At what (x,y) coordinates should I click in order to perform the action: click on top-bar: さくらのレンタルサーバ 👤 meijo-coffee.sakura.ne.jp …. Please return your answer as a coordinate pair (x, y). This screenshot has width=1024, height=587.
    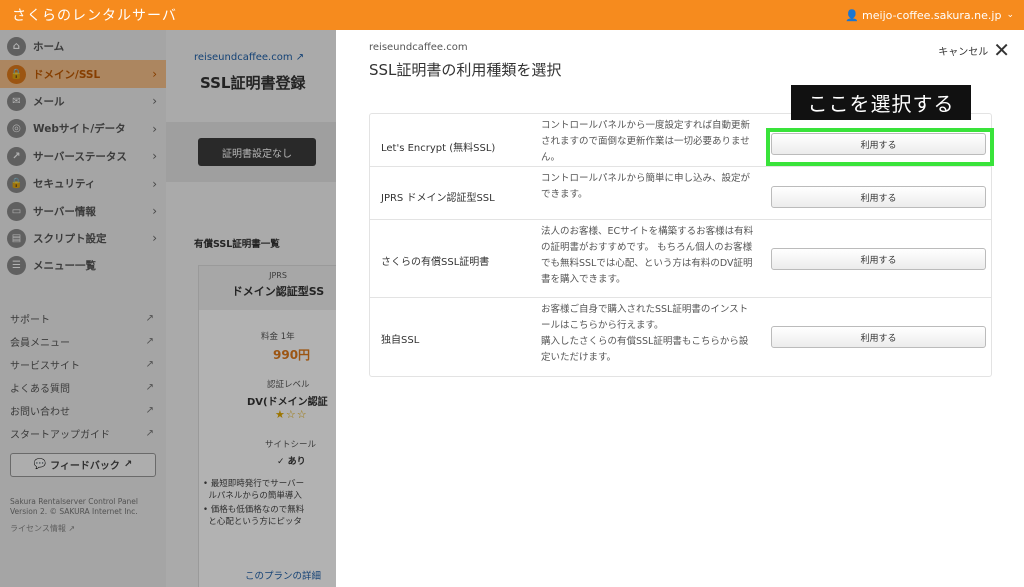
    Looking at the image, I should click on (512, 15).